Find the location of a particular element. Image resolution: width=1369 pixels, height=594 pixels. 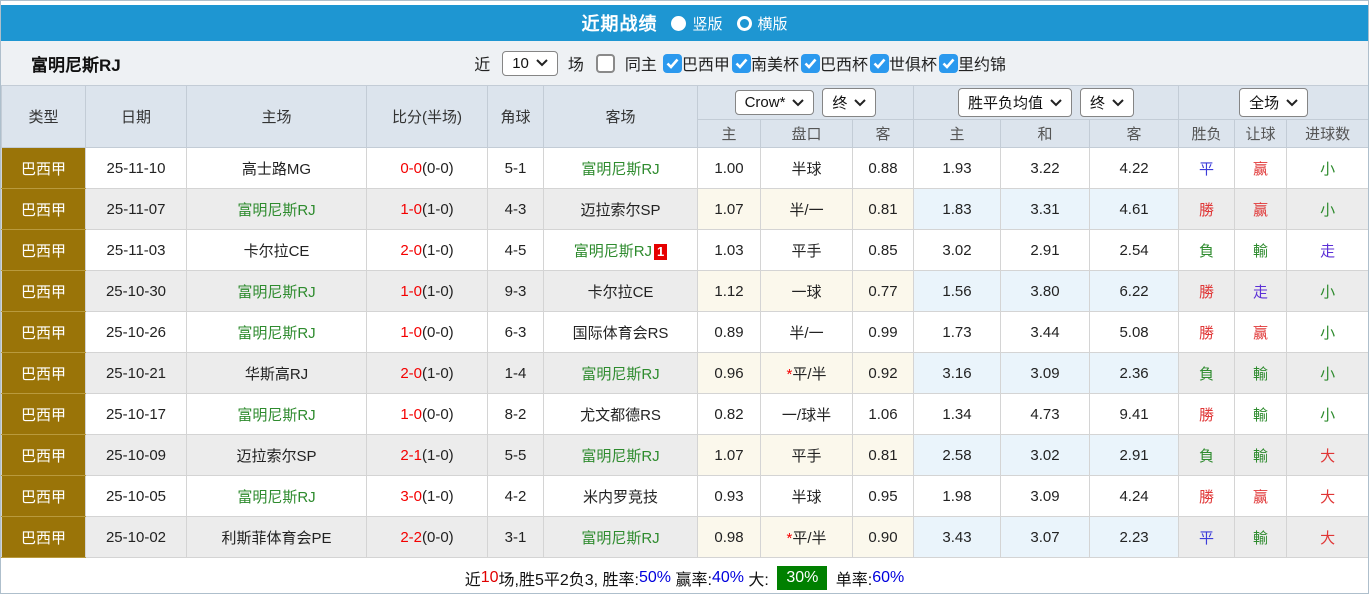

handicap-result-cell: 赢 is located at coordinates (1261, 332).